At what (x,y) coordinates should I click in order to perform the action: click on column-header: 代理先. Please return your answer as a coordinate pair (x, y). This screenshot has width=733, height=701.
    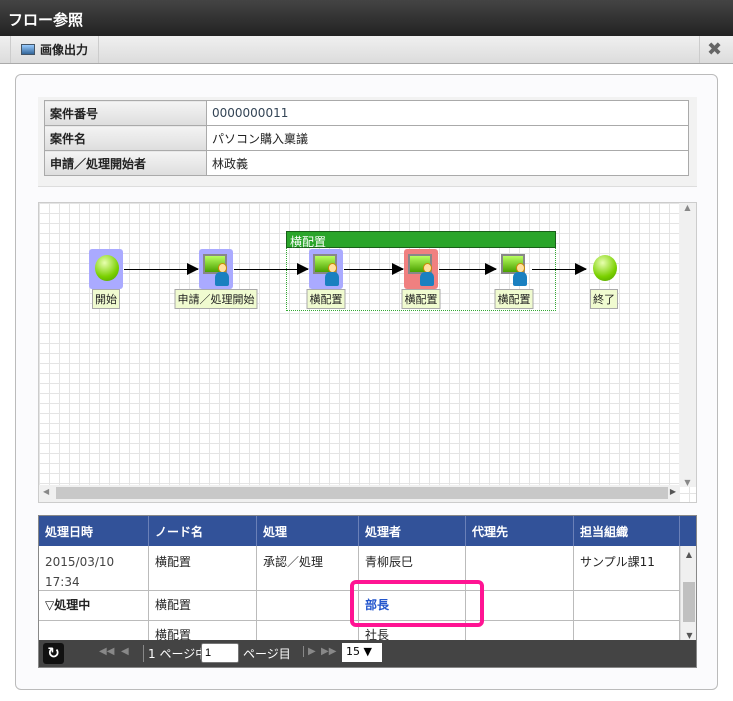
    Looking at the image, I should click on (520, 531).